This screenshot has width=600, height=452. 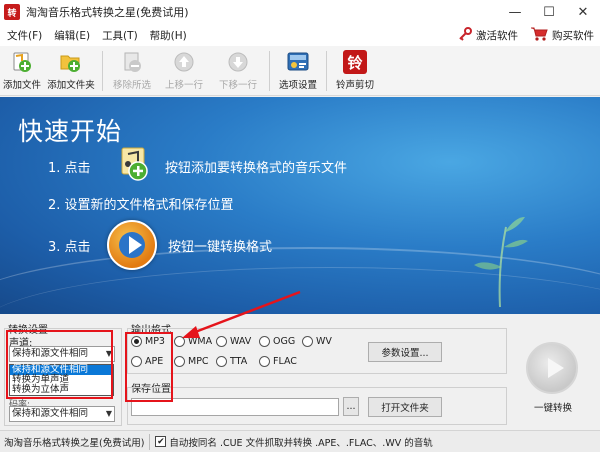 I want to click on format-radio-tta: TTA, so click(x=231, y=361).